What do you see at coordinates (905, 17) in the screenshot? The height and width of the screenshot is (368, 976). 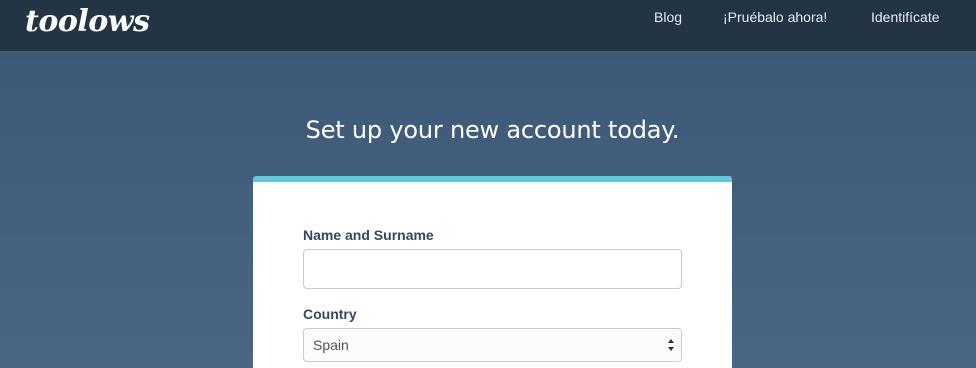 I see `nav-link-login: Identifícate` at bounding box center [905, 17].